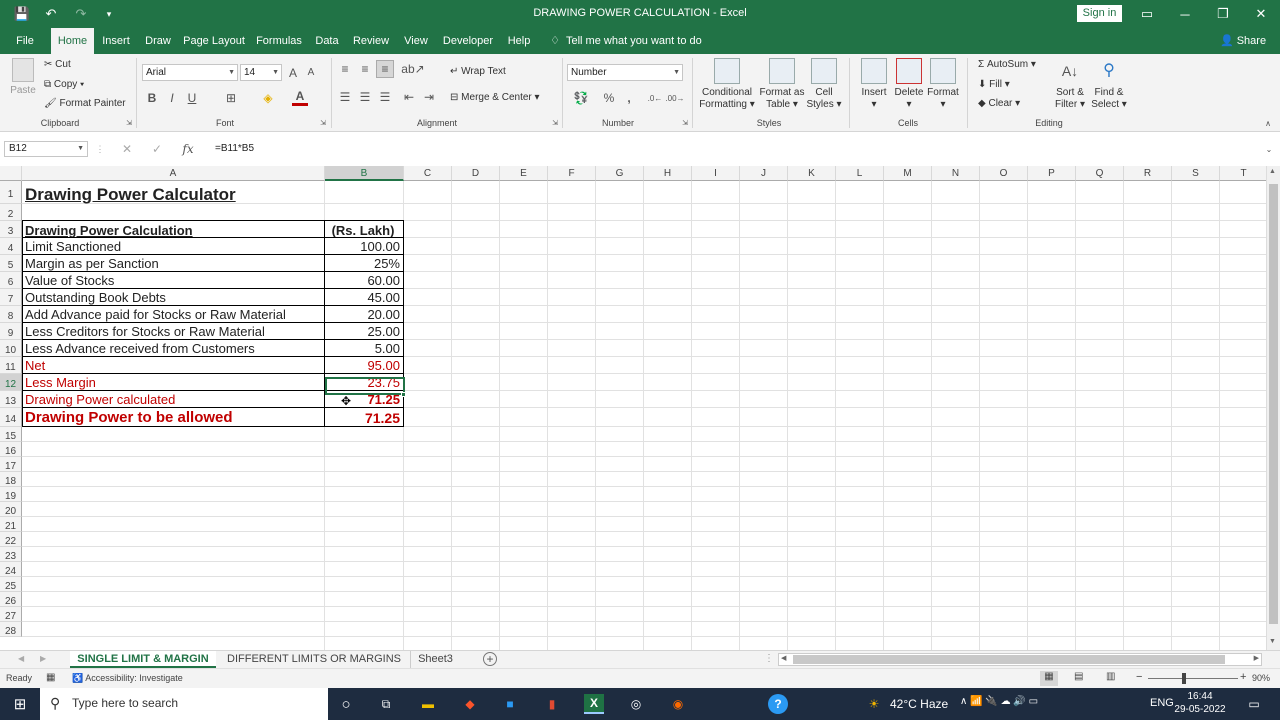 This screenshot has height=720, width=1280. What do you see at coordinates (476, 173) in the screenshot?
I see `column-header: D` at bounding box center [476, 173].